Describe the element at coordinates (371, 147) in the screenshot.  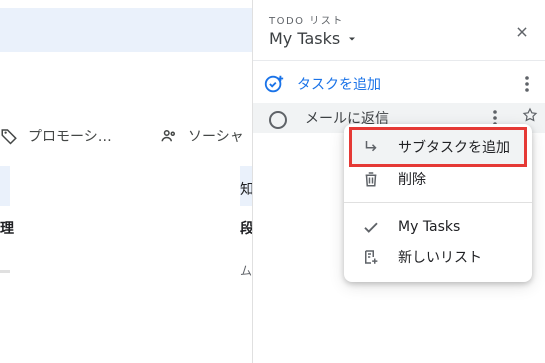
I see `subdirectory-arrow-icon` at that location.